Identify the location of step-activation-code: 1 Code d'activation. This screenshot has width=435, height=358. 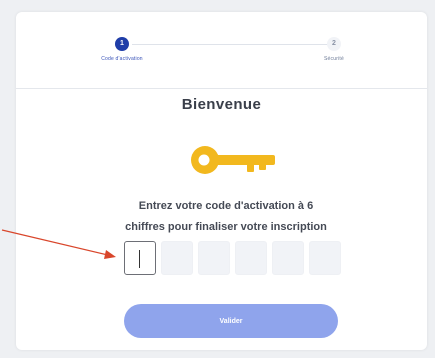
(122, 49).